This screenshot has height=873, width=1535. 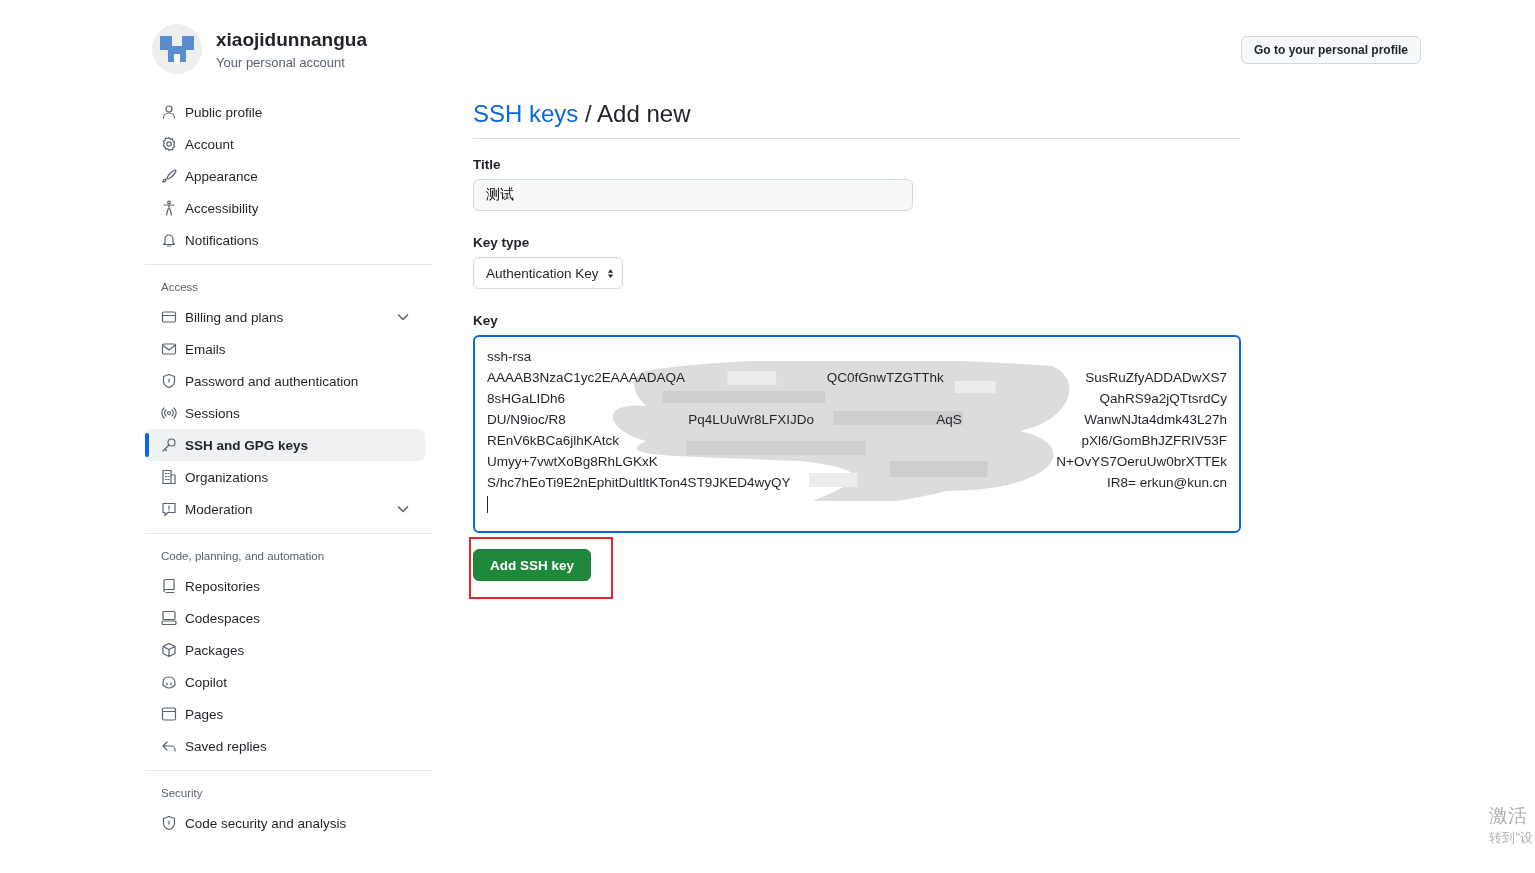 What do you see at coordinates (526, 113) in the screenshot?
I see `ssh-keys-link: SSH keys` at bounding box center [526, 113].